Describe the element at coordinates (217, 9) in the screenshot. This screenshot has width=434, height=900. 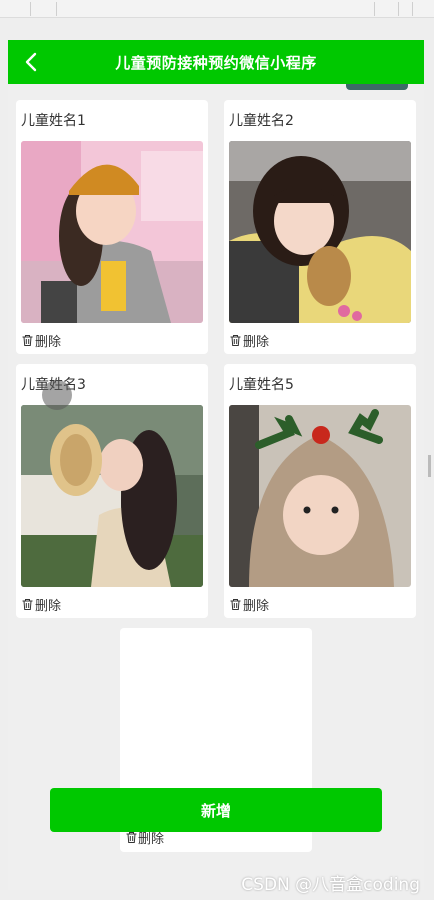
I see `top-ruler` at that location.